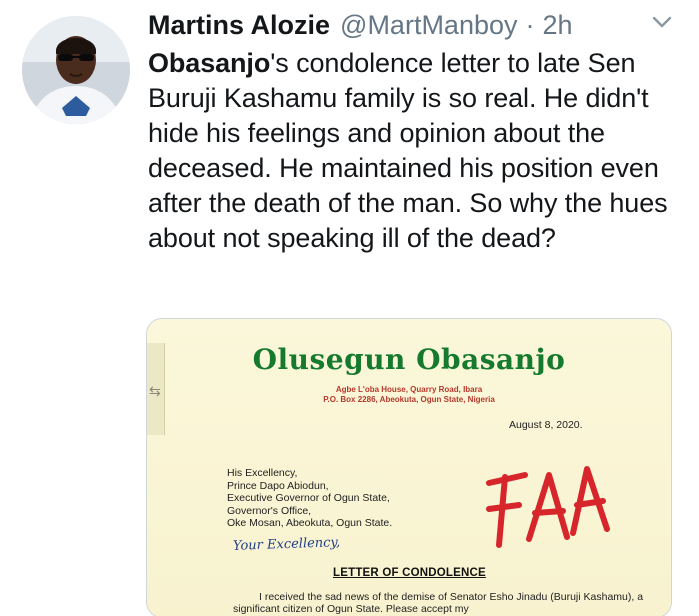 The height and width of the screenshot is (616, 699). I want to click on letter-salutation: Your Excellency,, so click(286, 544).